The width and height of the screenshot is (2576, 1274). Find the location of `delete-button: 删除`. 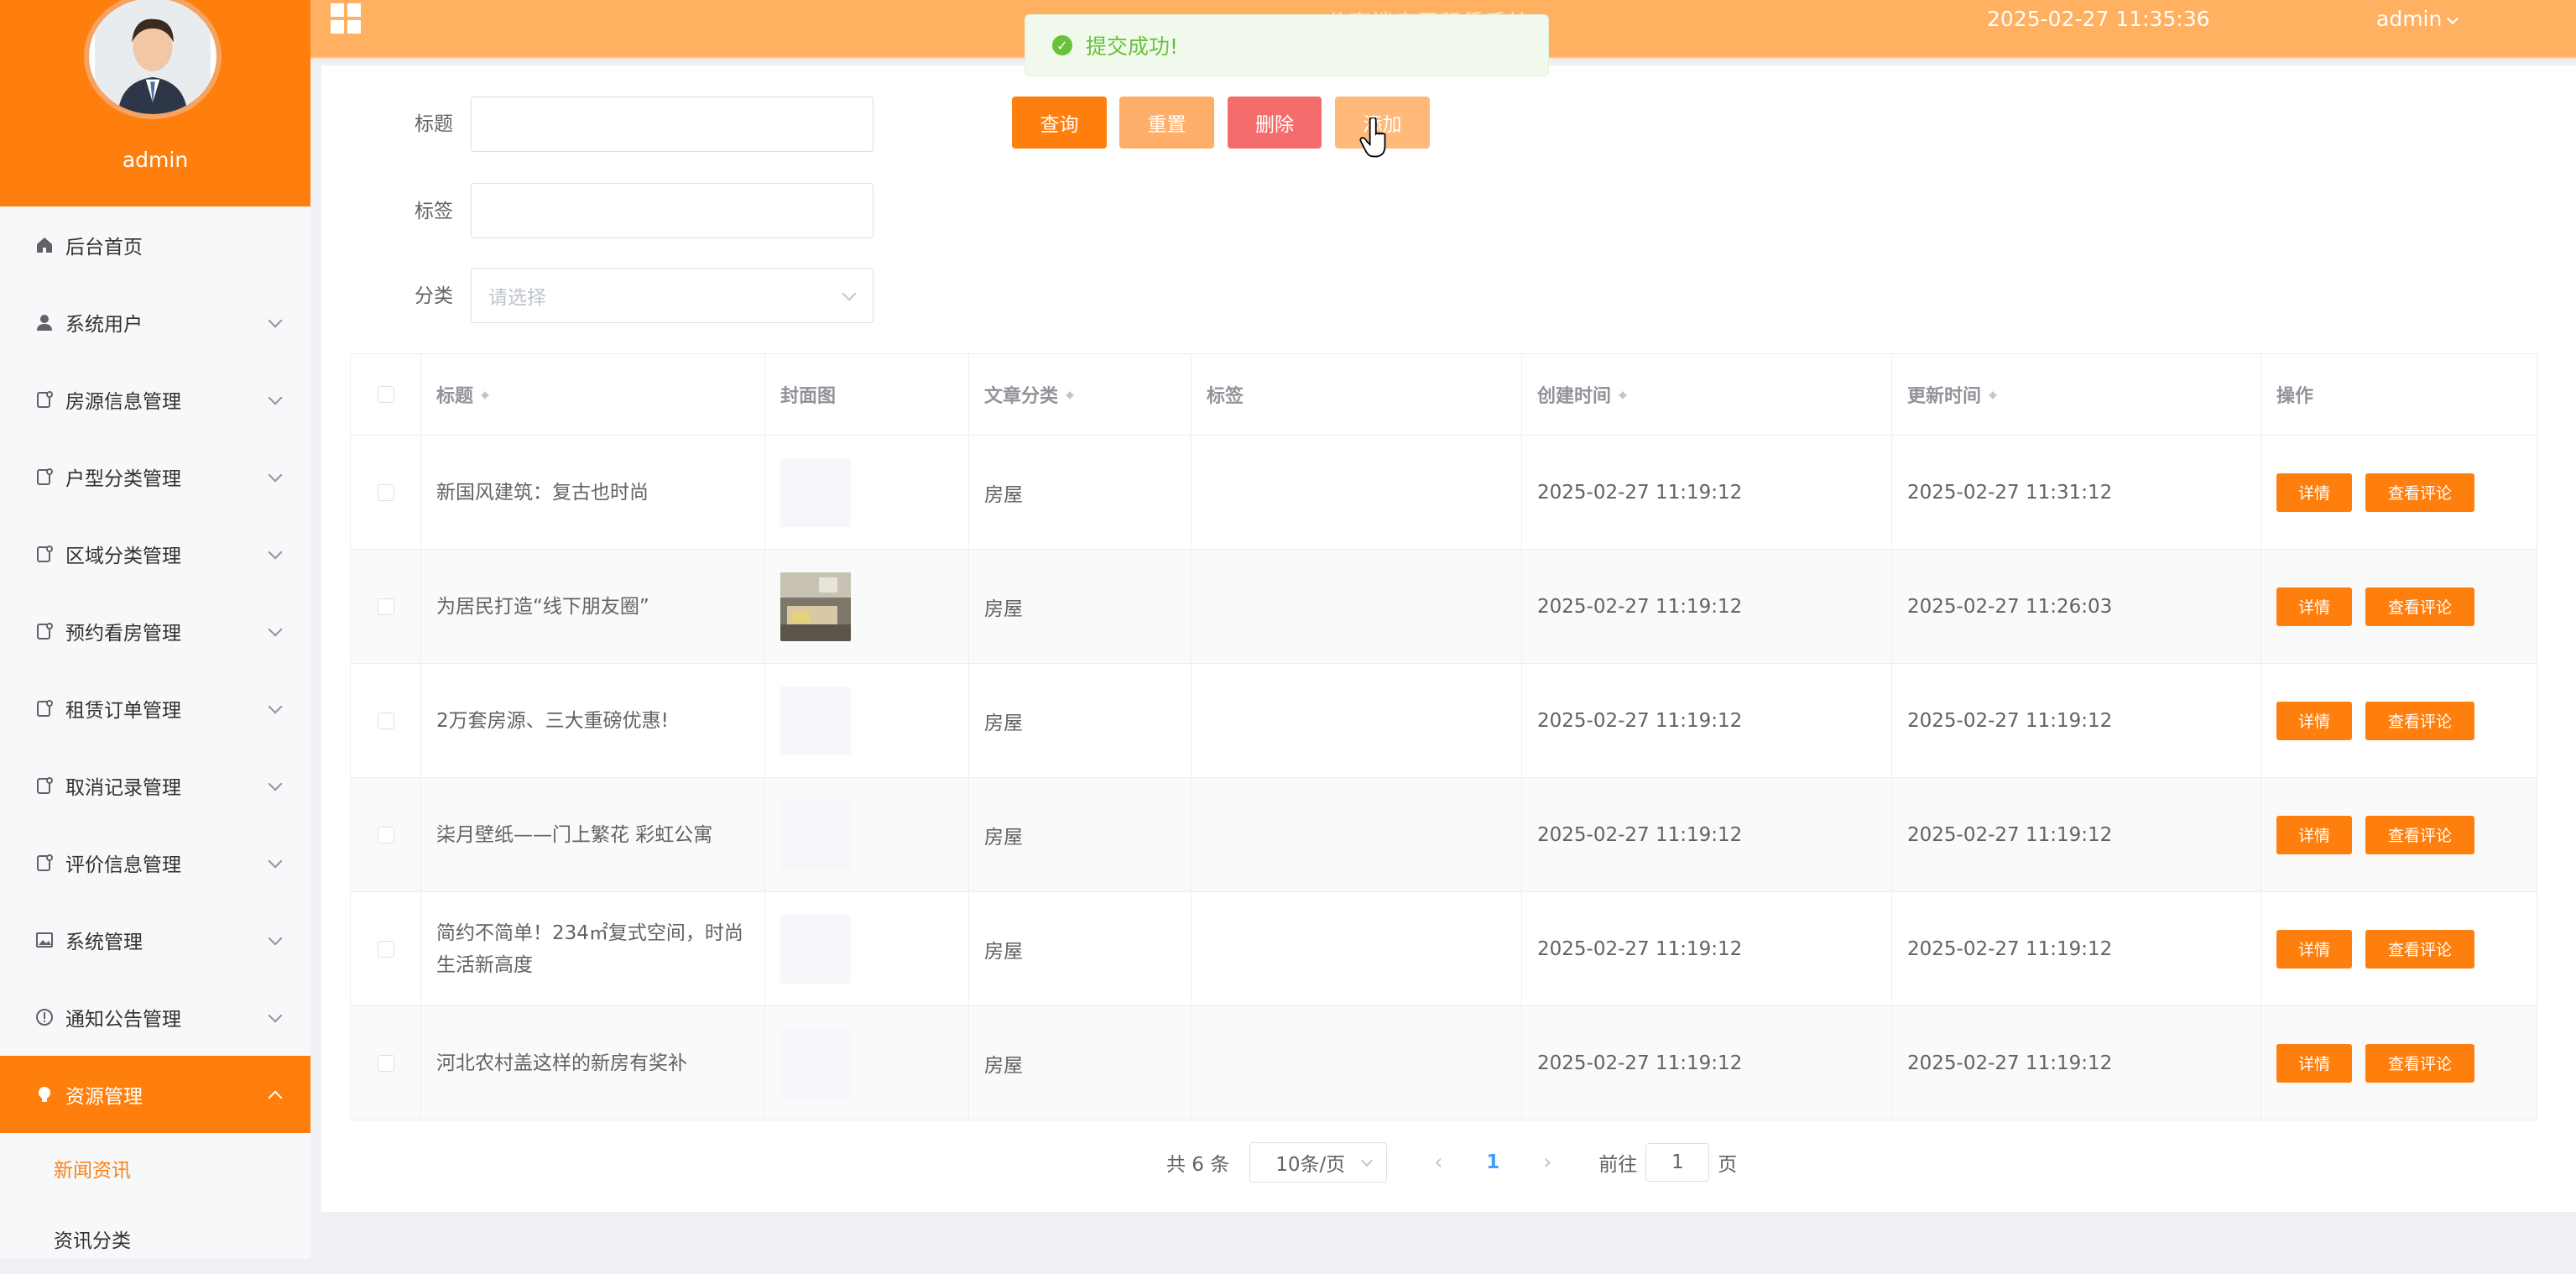

delete-button: 删除 is located at coordinates (1275, 123).